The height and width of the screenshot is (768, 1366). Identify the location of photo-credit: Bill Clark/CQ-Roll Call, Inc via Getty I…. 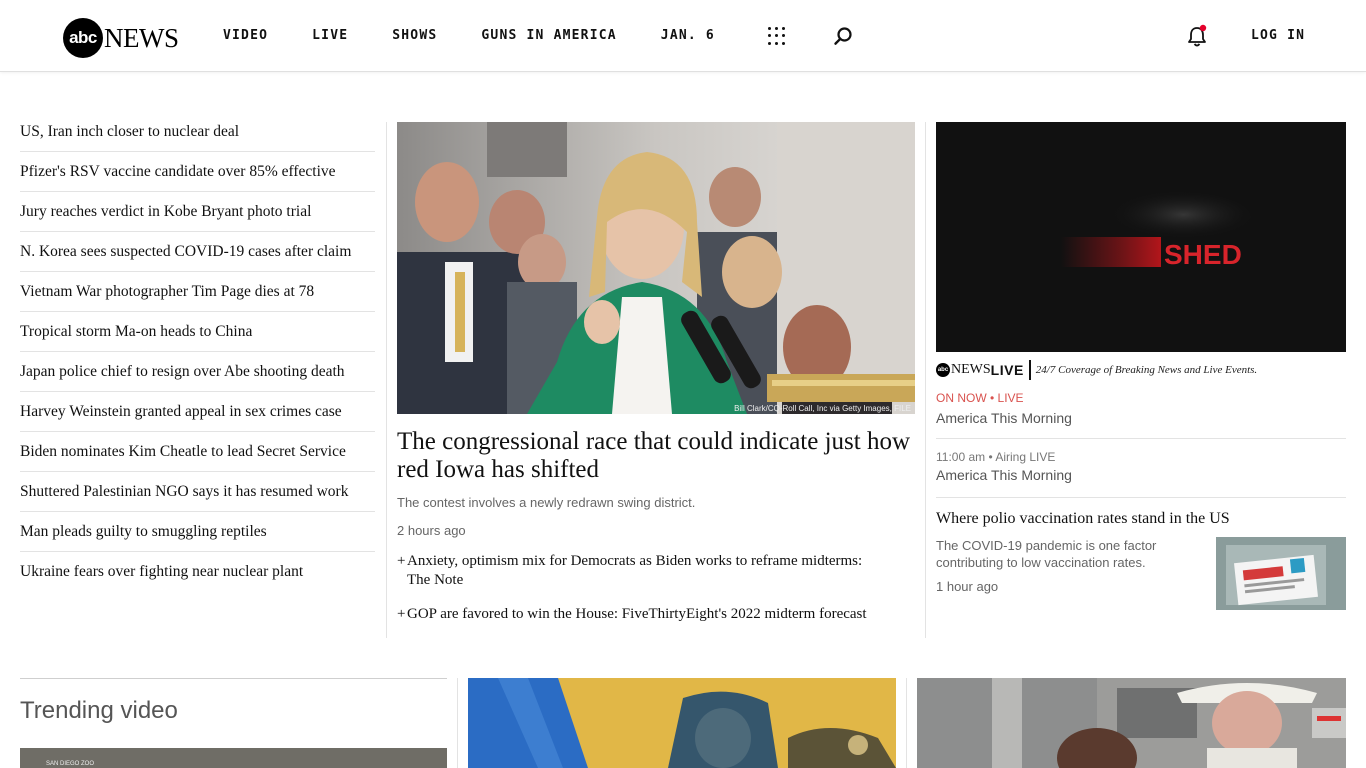
(822, 408).